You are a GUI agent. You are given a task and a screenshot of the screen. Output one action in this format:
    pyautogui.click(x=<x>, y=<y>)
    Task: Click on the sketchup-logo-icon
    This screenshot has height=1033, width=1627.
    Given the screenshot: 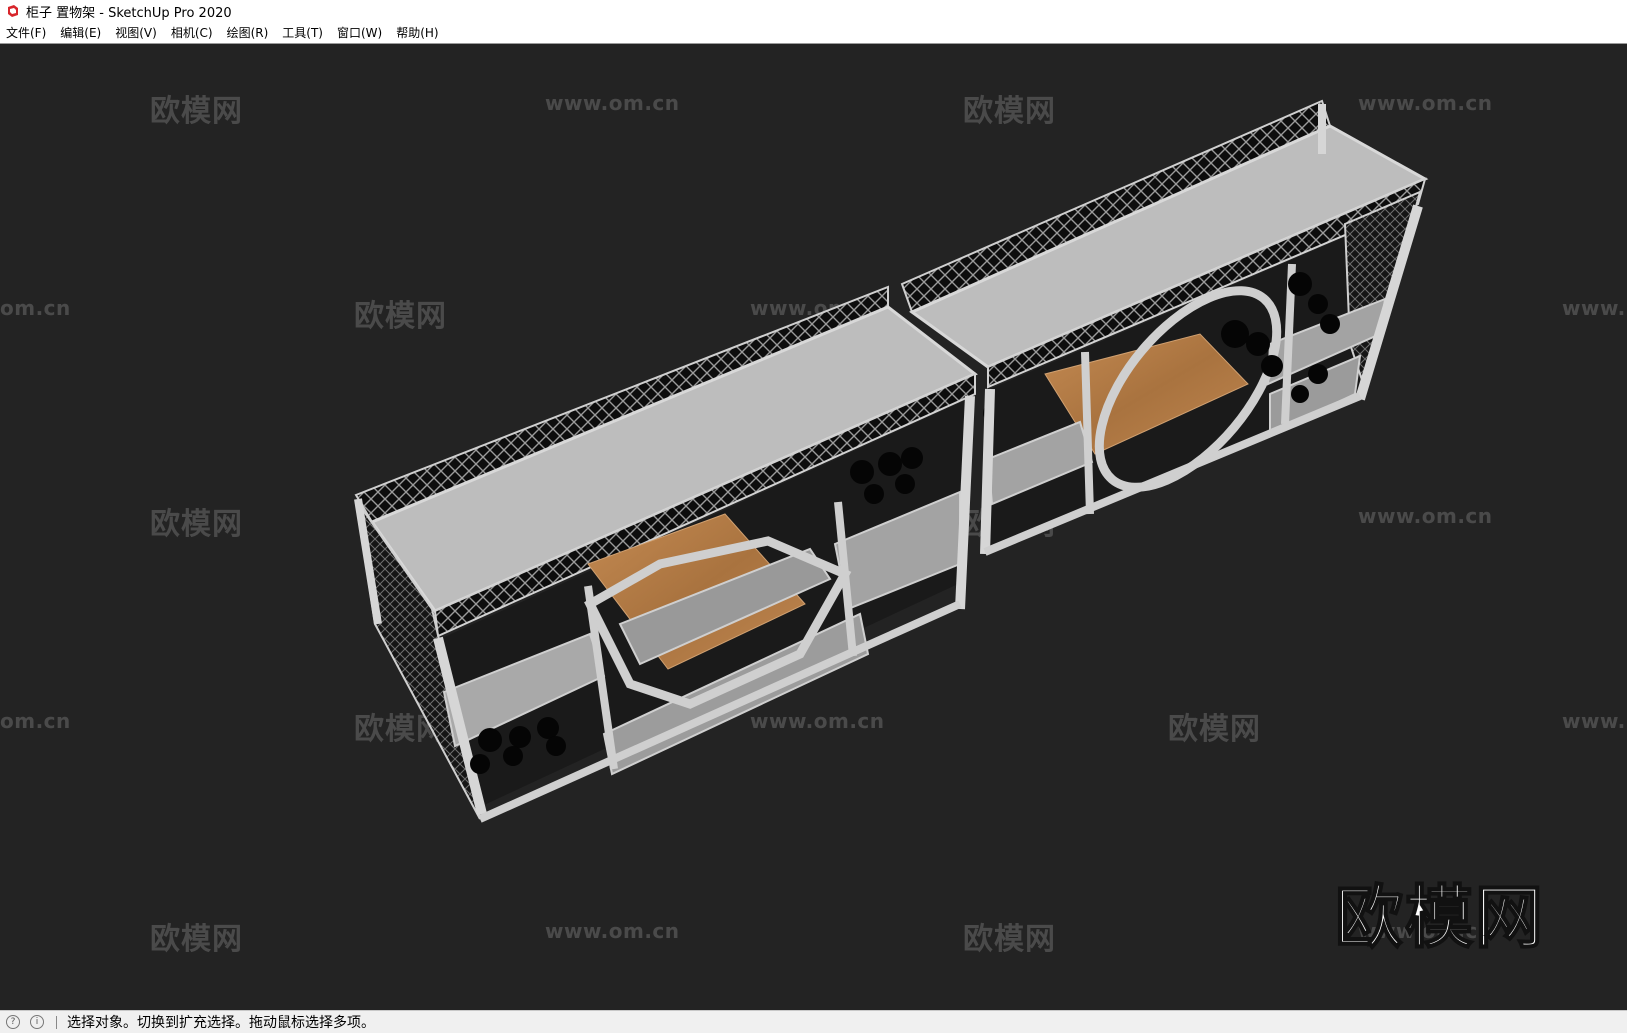 What is the action you would take?
    pyautogui.click(x=13, y=11)
    